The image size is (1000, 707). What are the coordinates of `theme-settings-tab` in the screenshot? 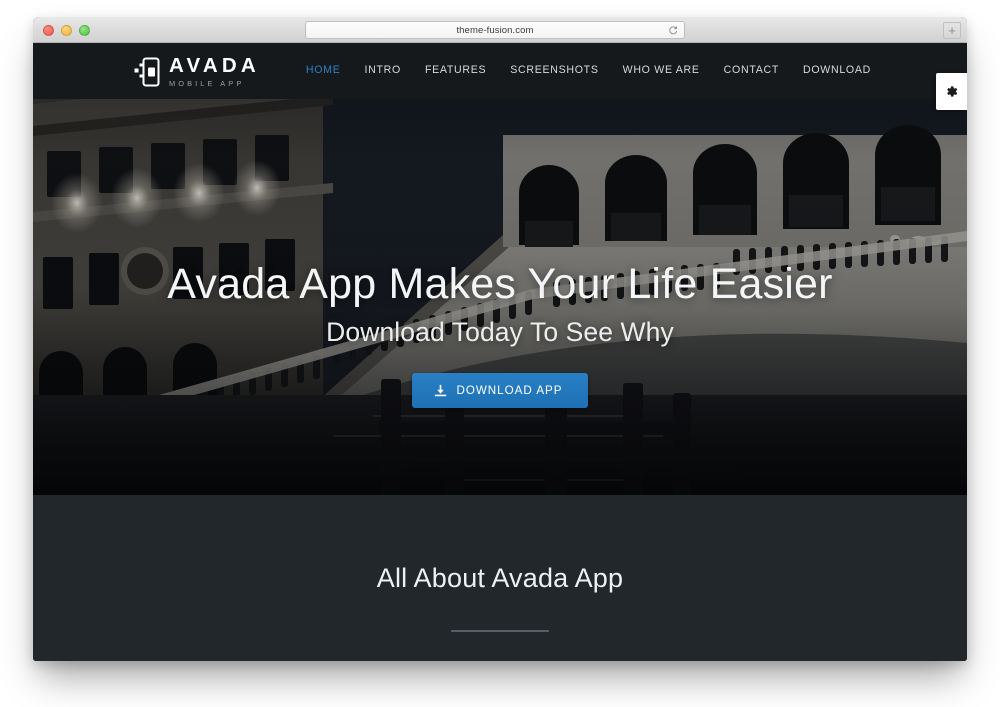 It's located at (951, 91).